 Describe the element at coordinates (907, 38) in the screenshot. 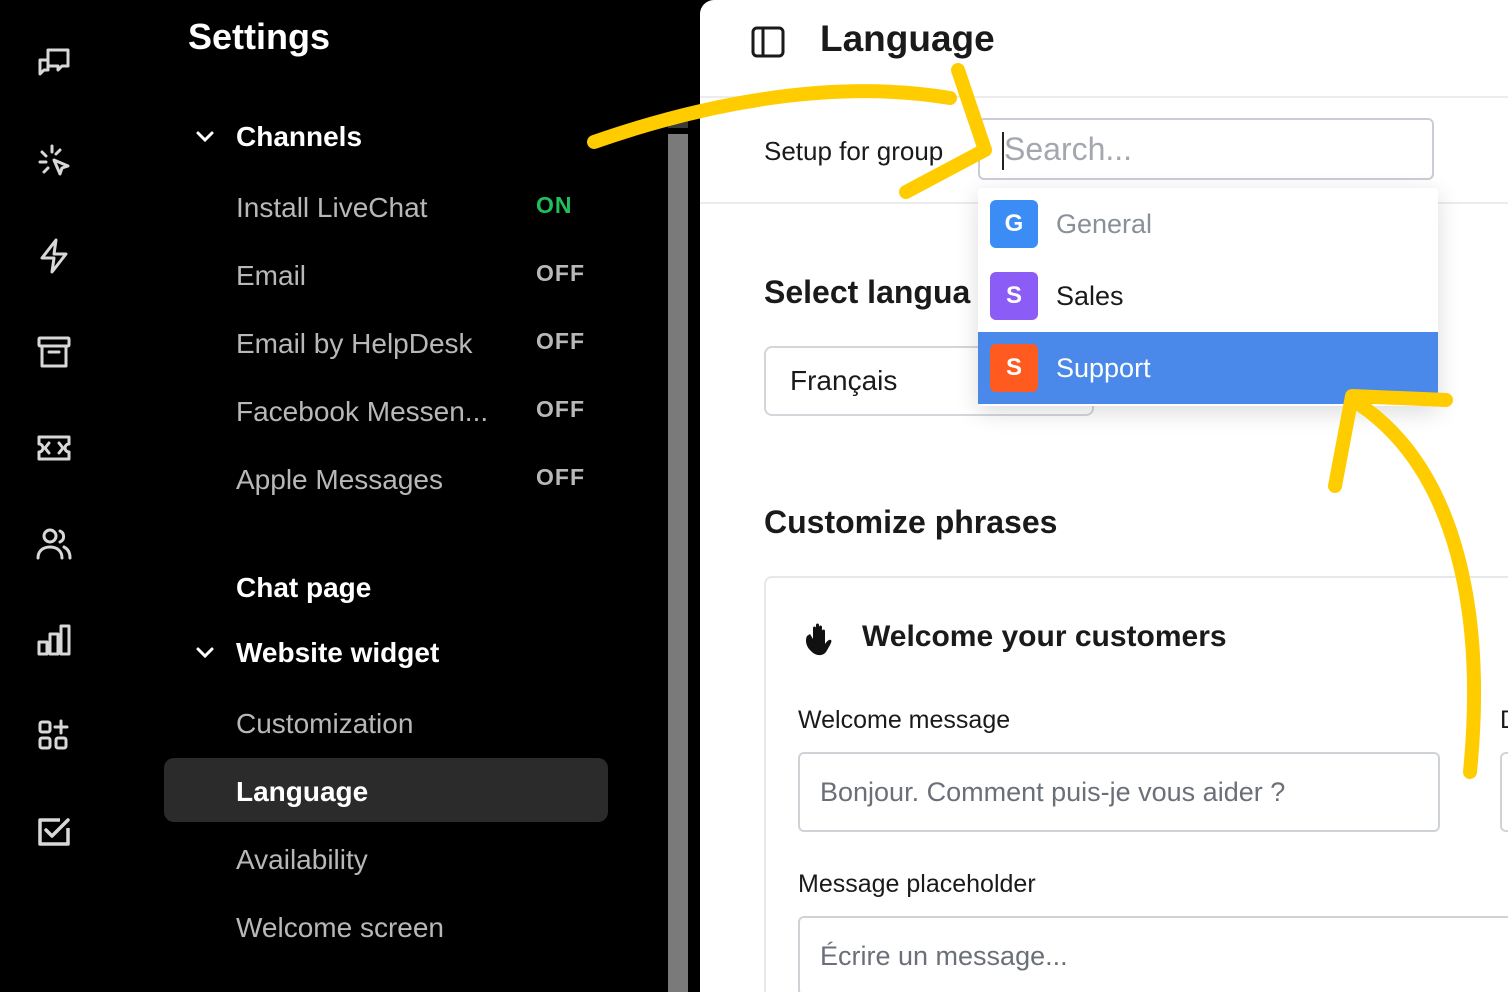

I see `page-title: Language` at that location.